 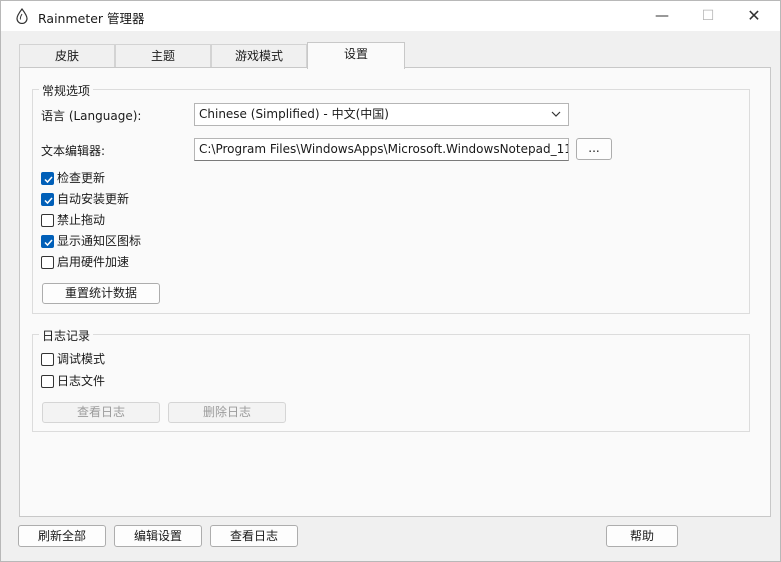 I want to click on show-tray-icon-checkbox: 显示通知区图标, so click(x=111, y=242).